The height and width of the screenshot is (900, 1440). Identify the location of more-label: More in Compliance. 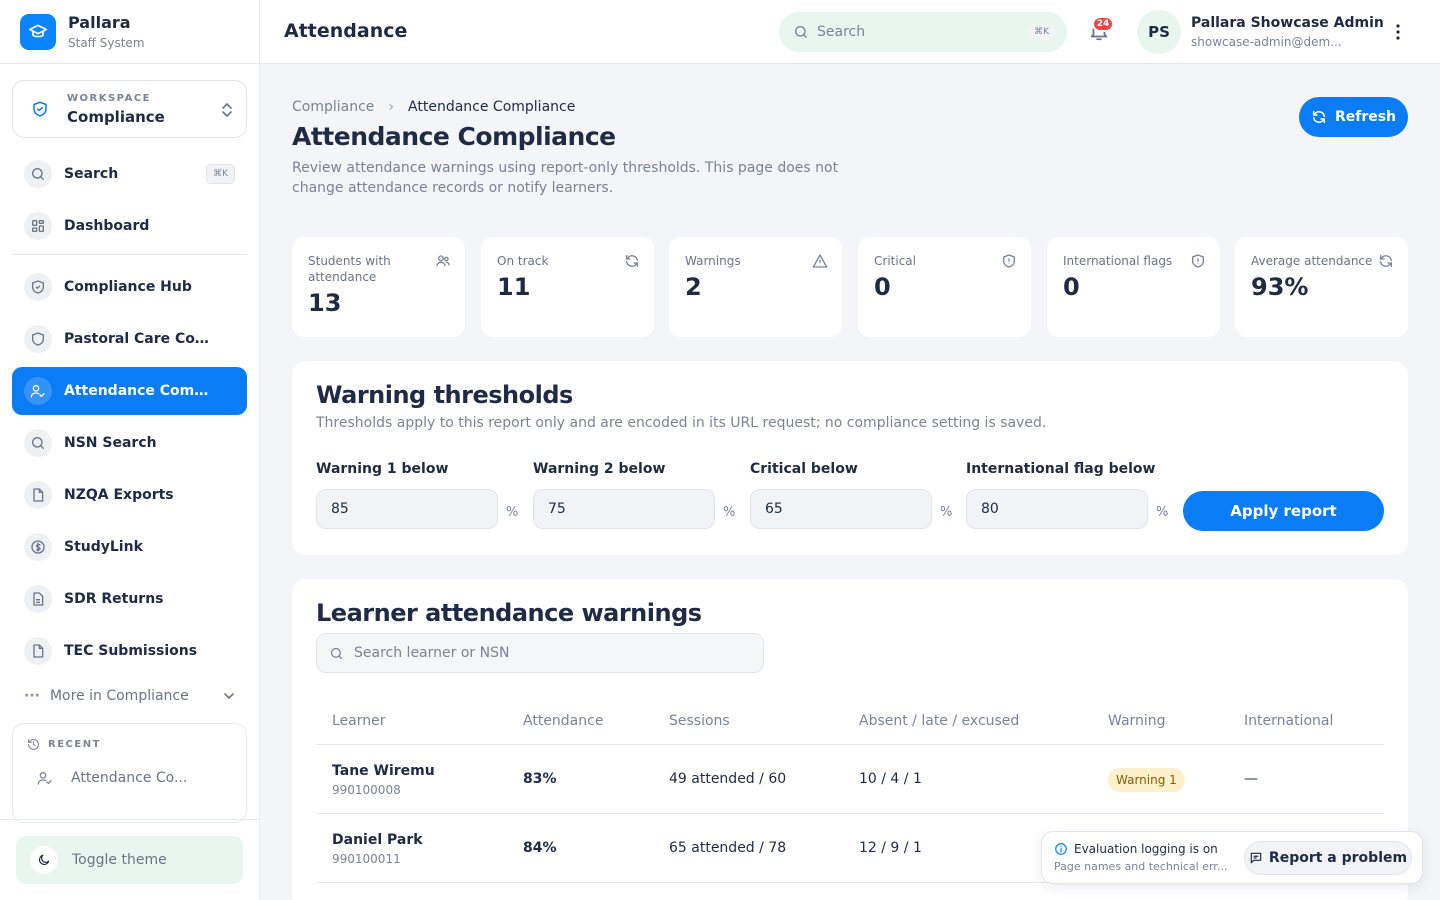
(119, 696).